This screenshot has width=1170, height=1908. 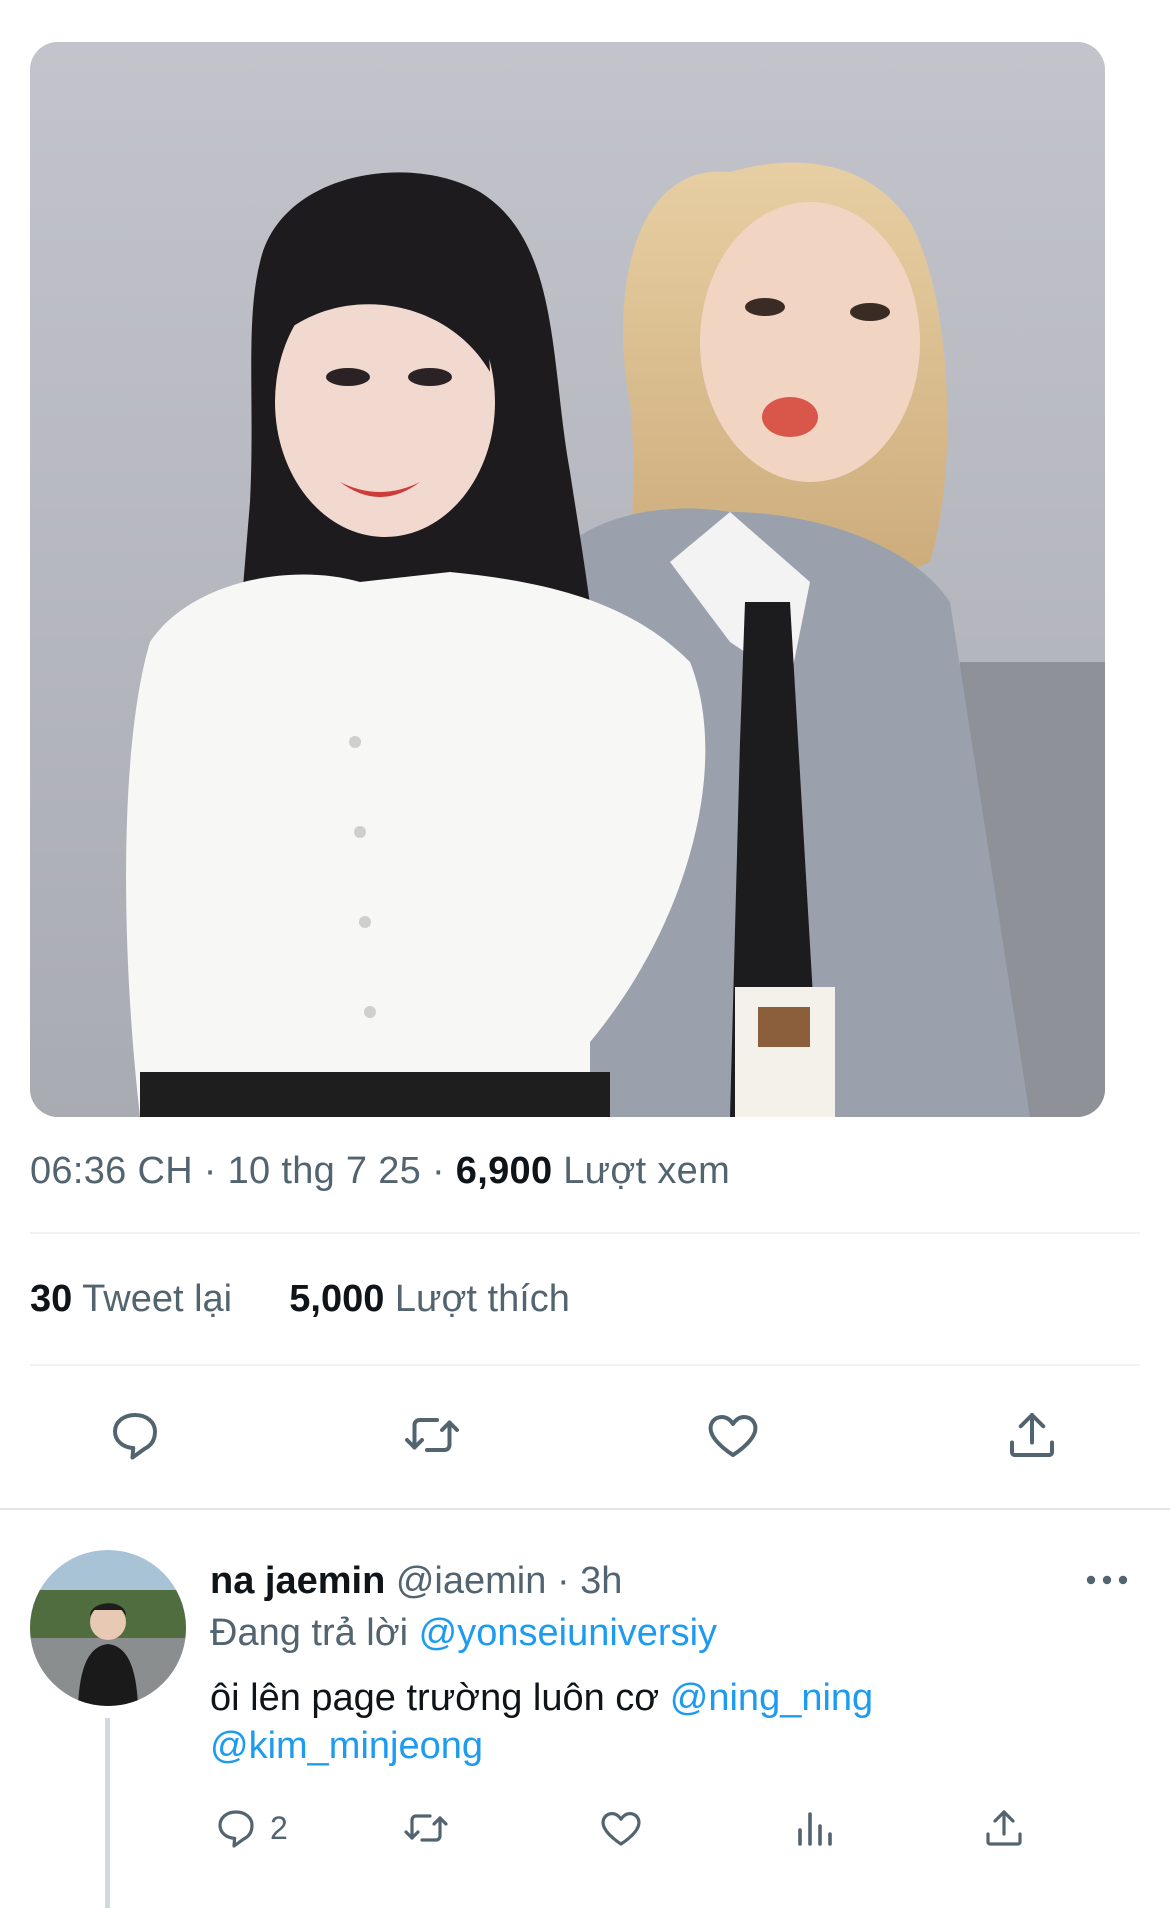 What do you see at coordinates (585, 1509) in the screenshot?
I see `section-divider` at bounding box center [585, 1509].